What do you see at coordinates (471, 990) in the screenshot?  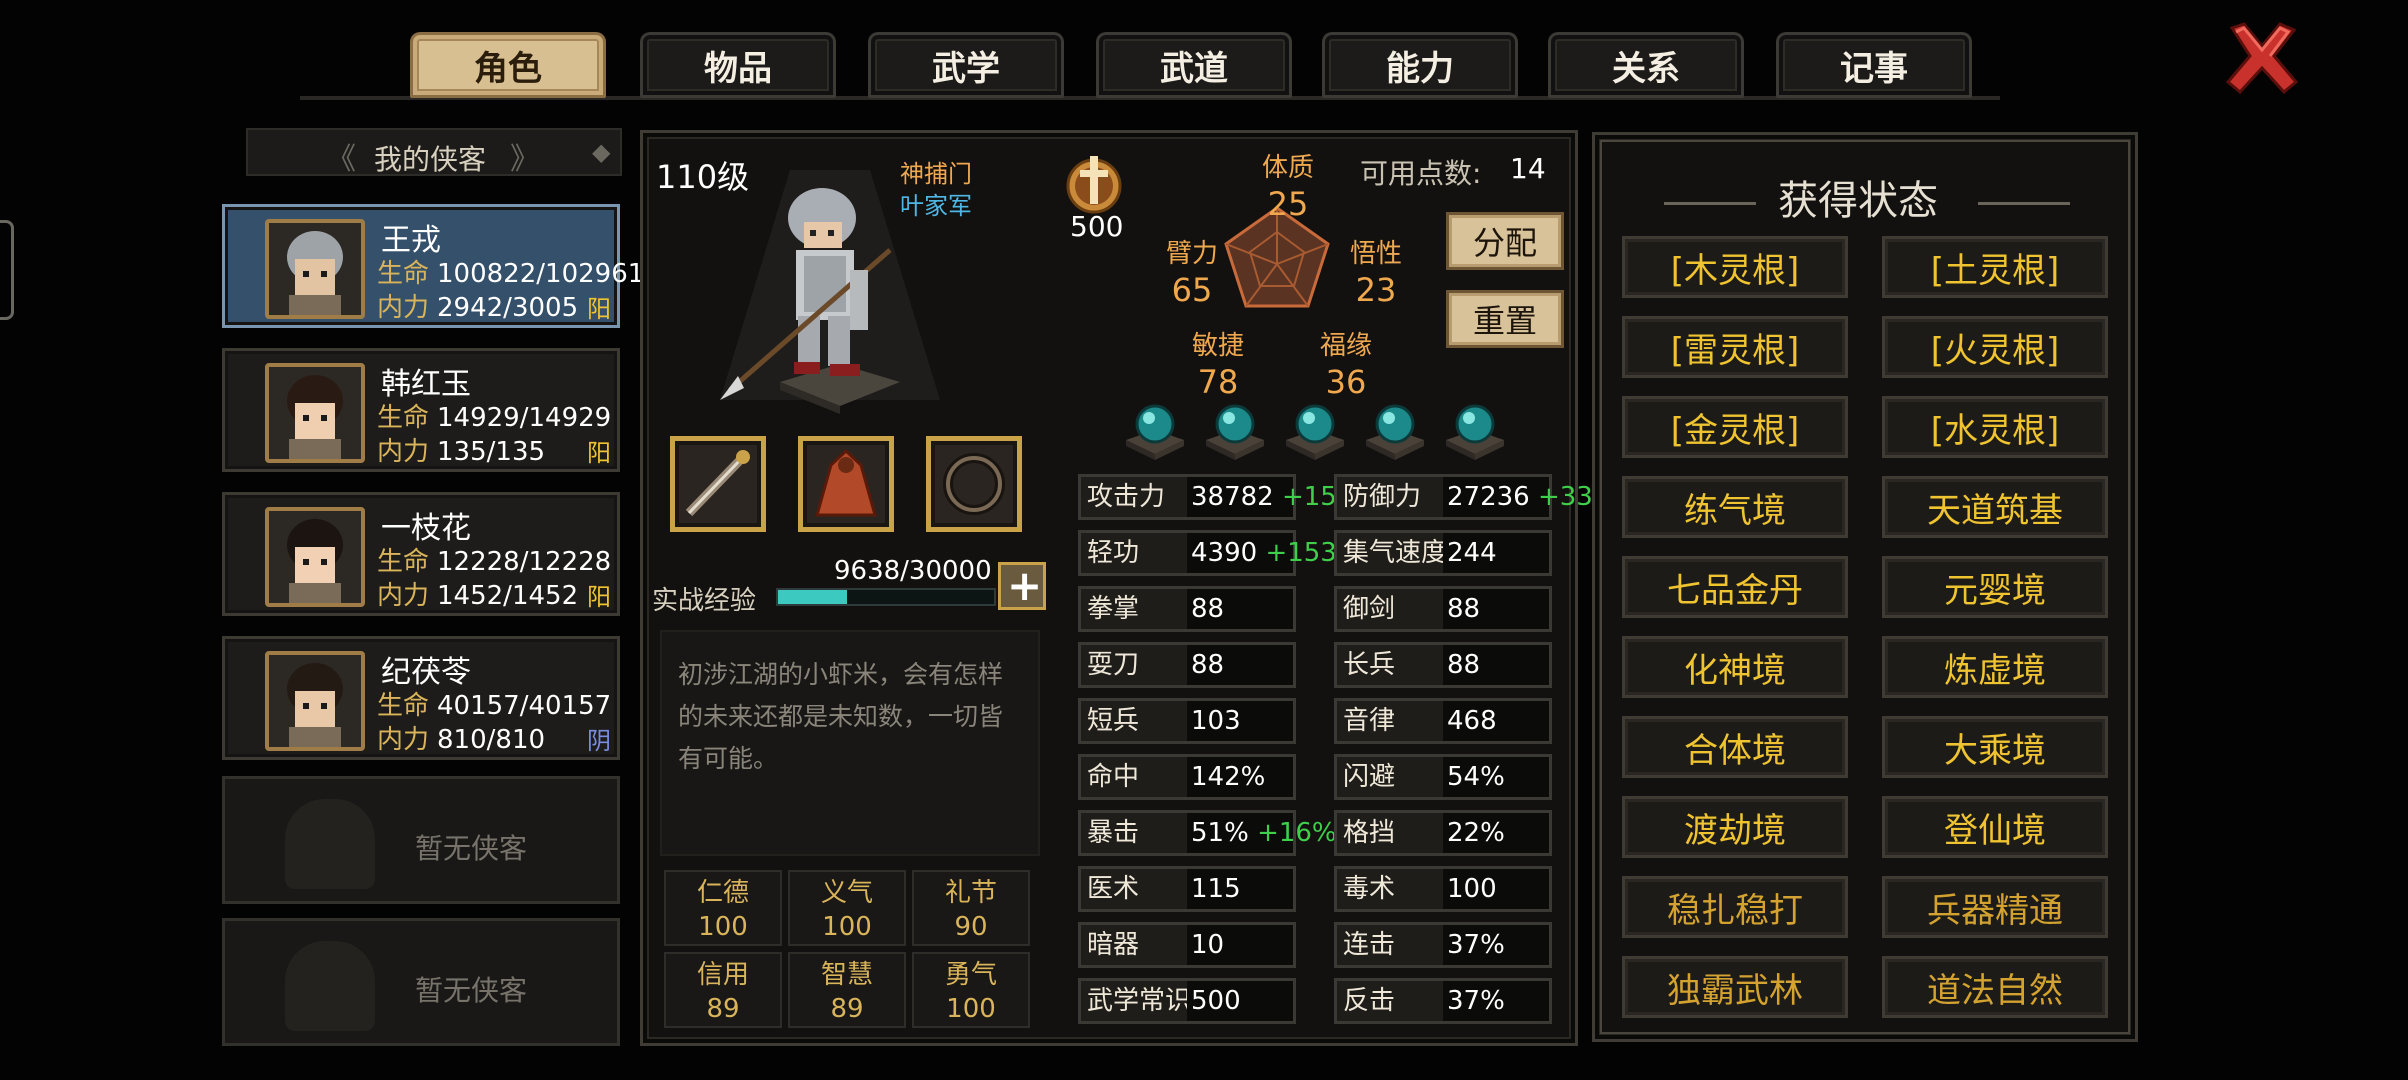 I see `empty-slot-label: 暂无侠客` at bounding box center [471, 990].